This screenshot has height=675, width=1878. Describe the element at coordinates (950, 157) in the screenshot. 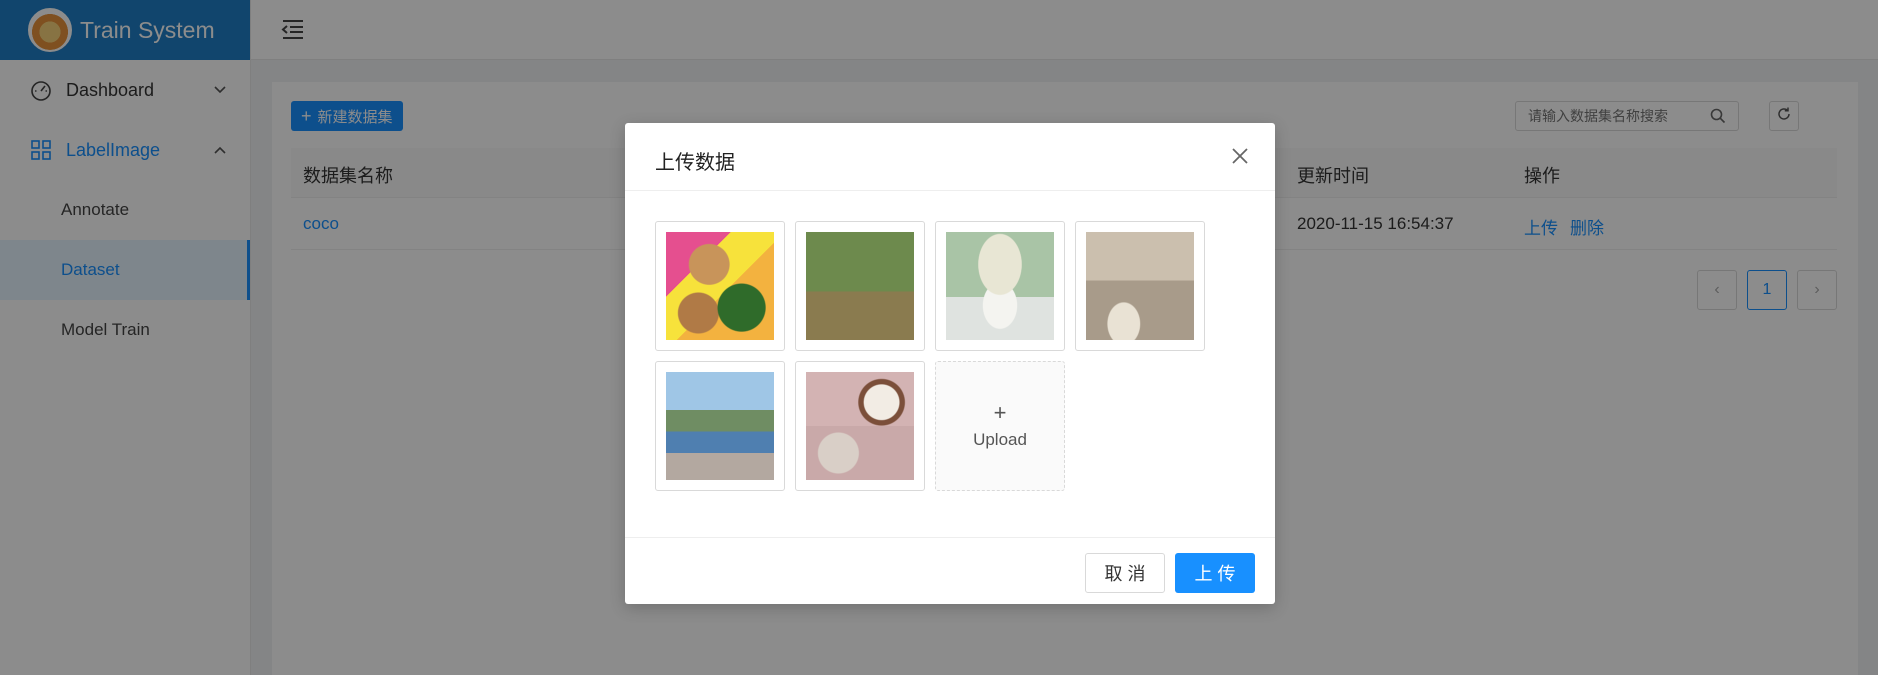

I see `modal-header: 上传数据` at that location.